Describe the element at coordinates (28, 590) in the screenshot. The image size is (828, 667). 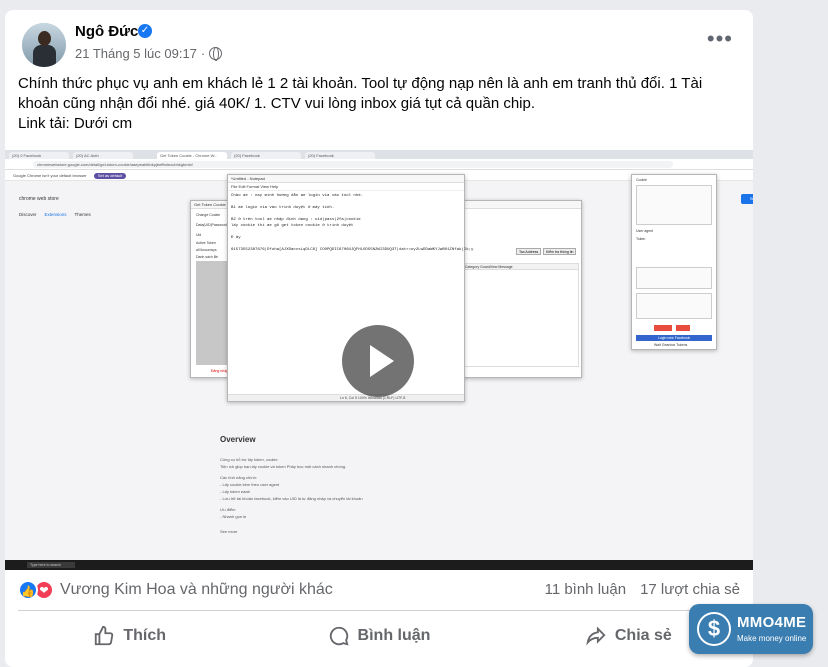
I see `like-reaction-icon: 👍` at that location.